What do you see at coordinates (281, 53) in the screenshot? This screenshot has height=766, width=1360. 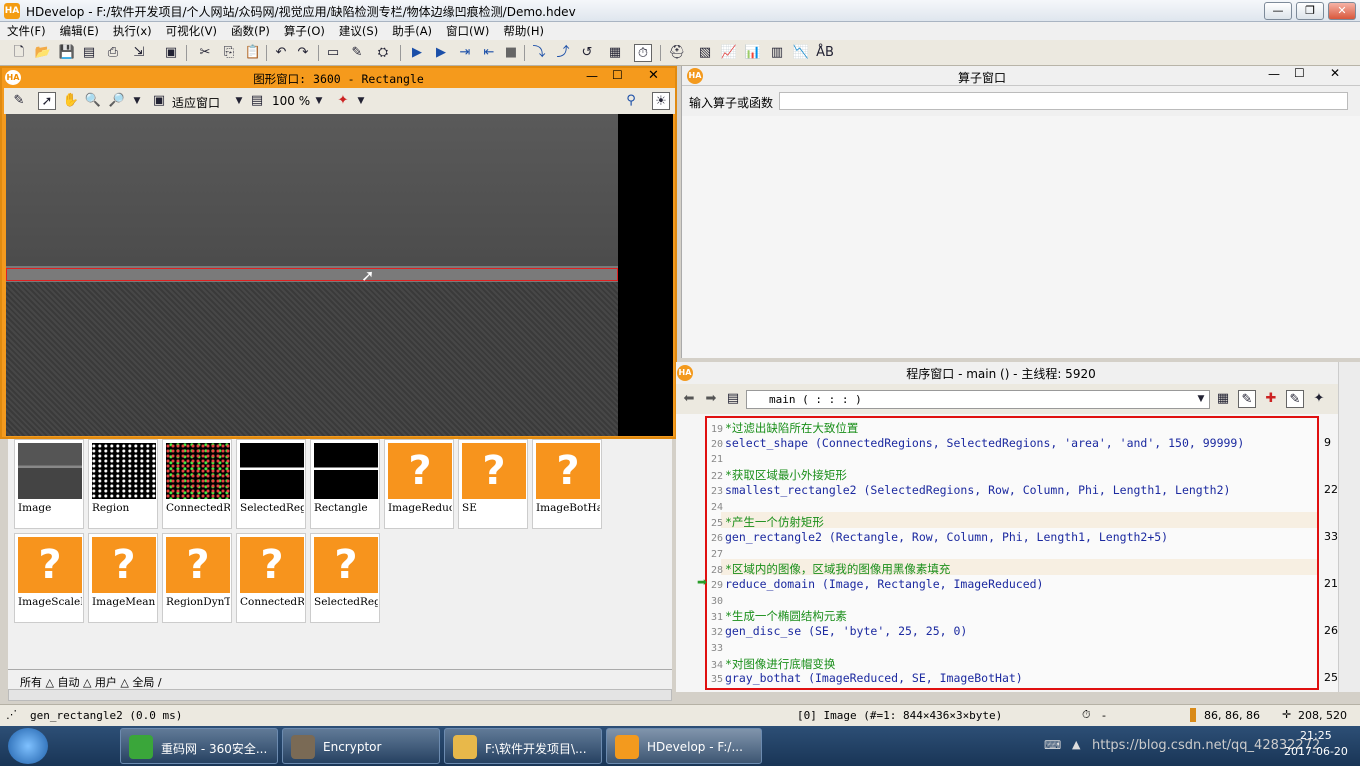 I see `undo-icon: ↶` at bounding box center [281, 53].